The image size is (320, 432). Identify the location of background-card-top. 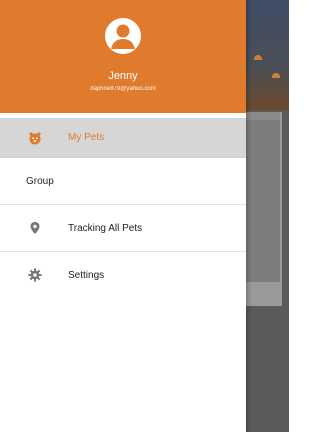
(263, 116).